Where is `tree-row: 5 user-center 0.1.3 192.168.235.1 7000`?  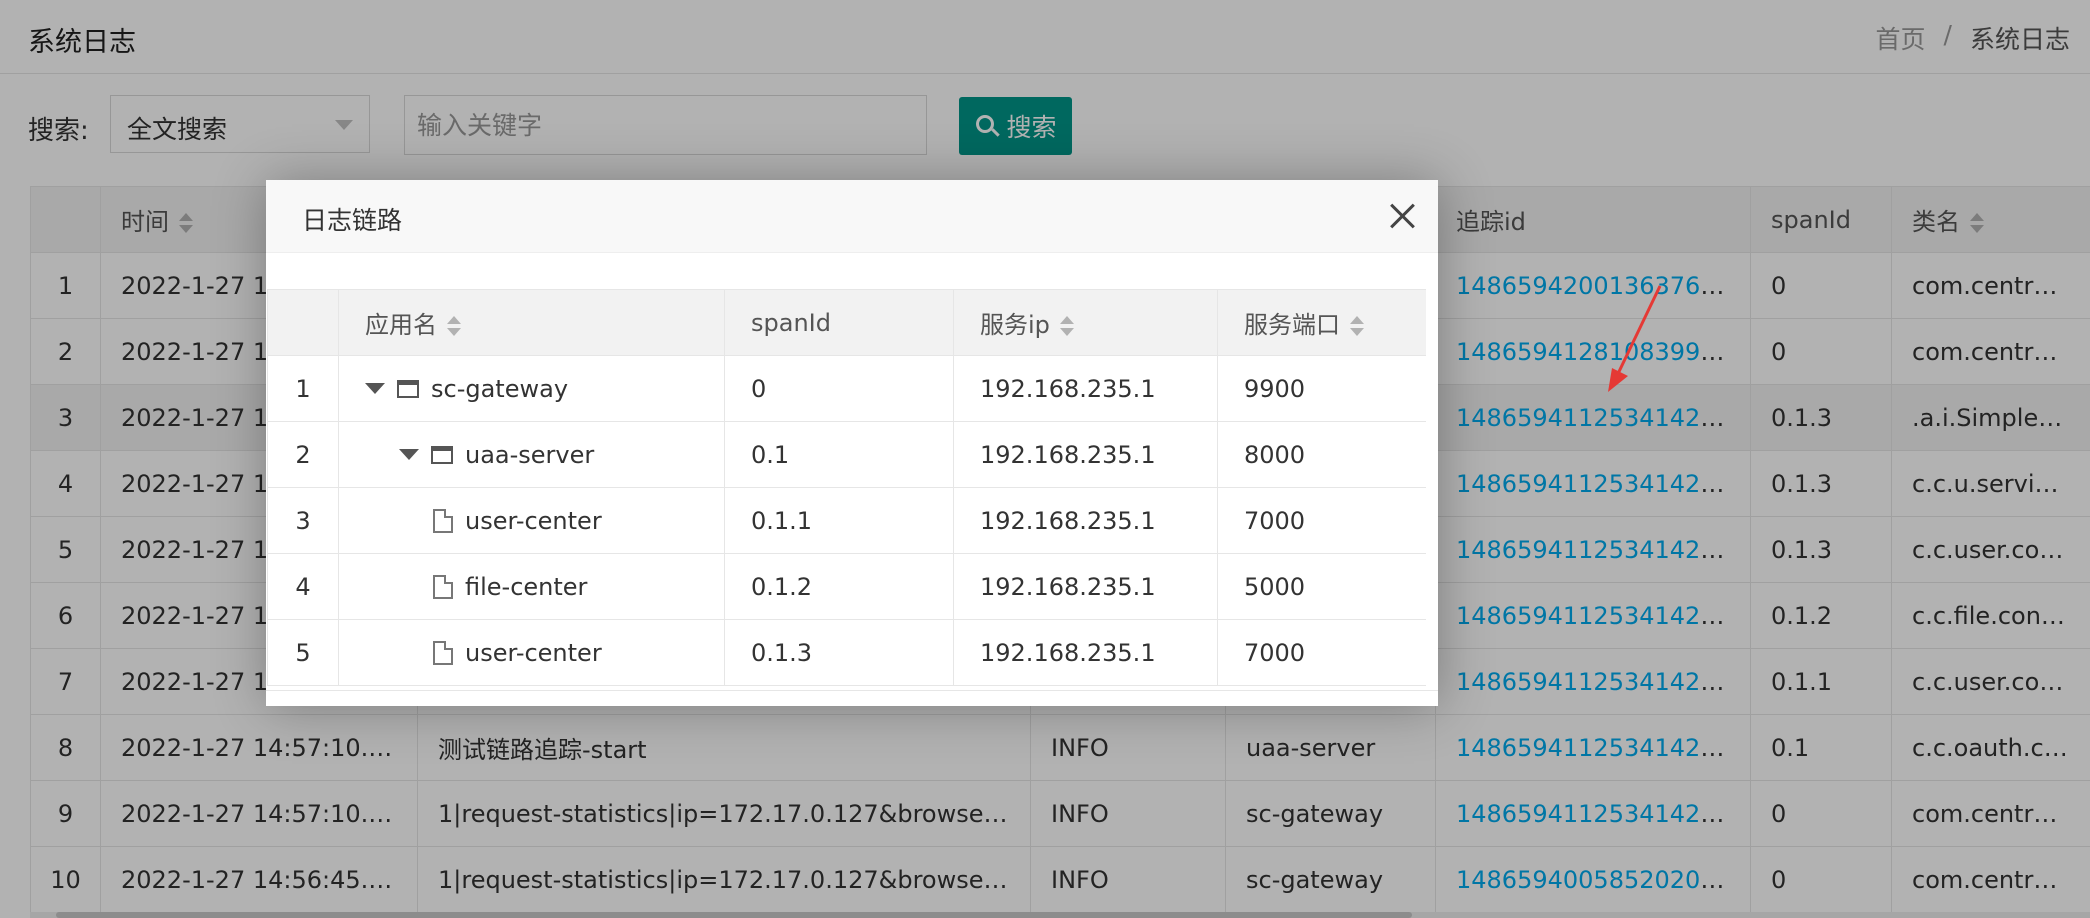
tree-row: 5 user-center 0.1.3 192.168.235.1 7000 is located at coordinates (847, 652).